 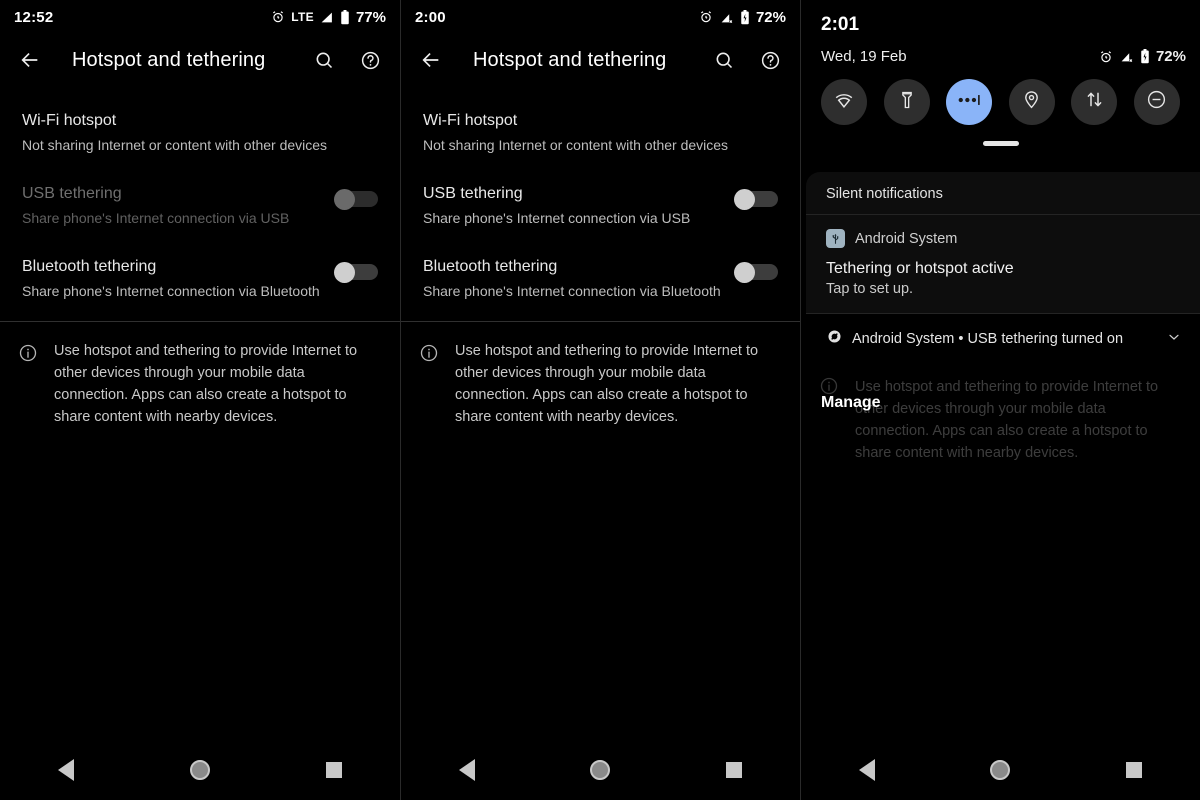 What do you see at coordinates (34, 17) in the screenshot?
I see `status-clock: 12:52` at bounding box center [34, 17].